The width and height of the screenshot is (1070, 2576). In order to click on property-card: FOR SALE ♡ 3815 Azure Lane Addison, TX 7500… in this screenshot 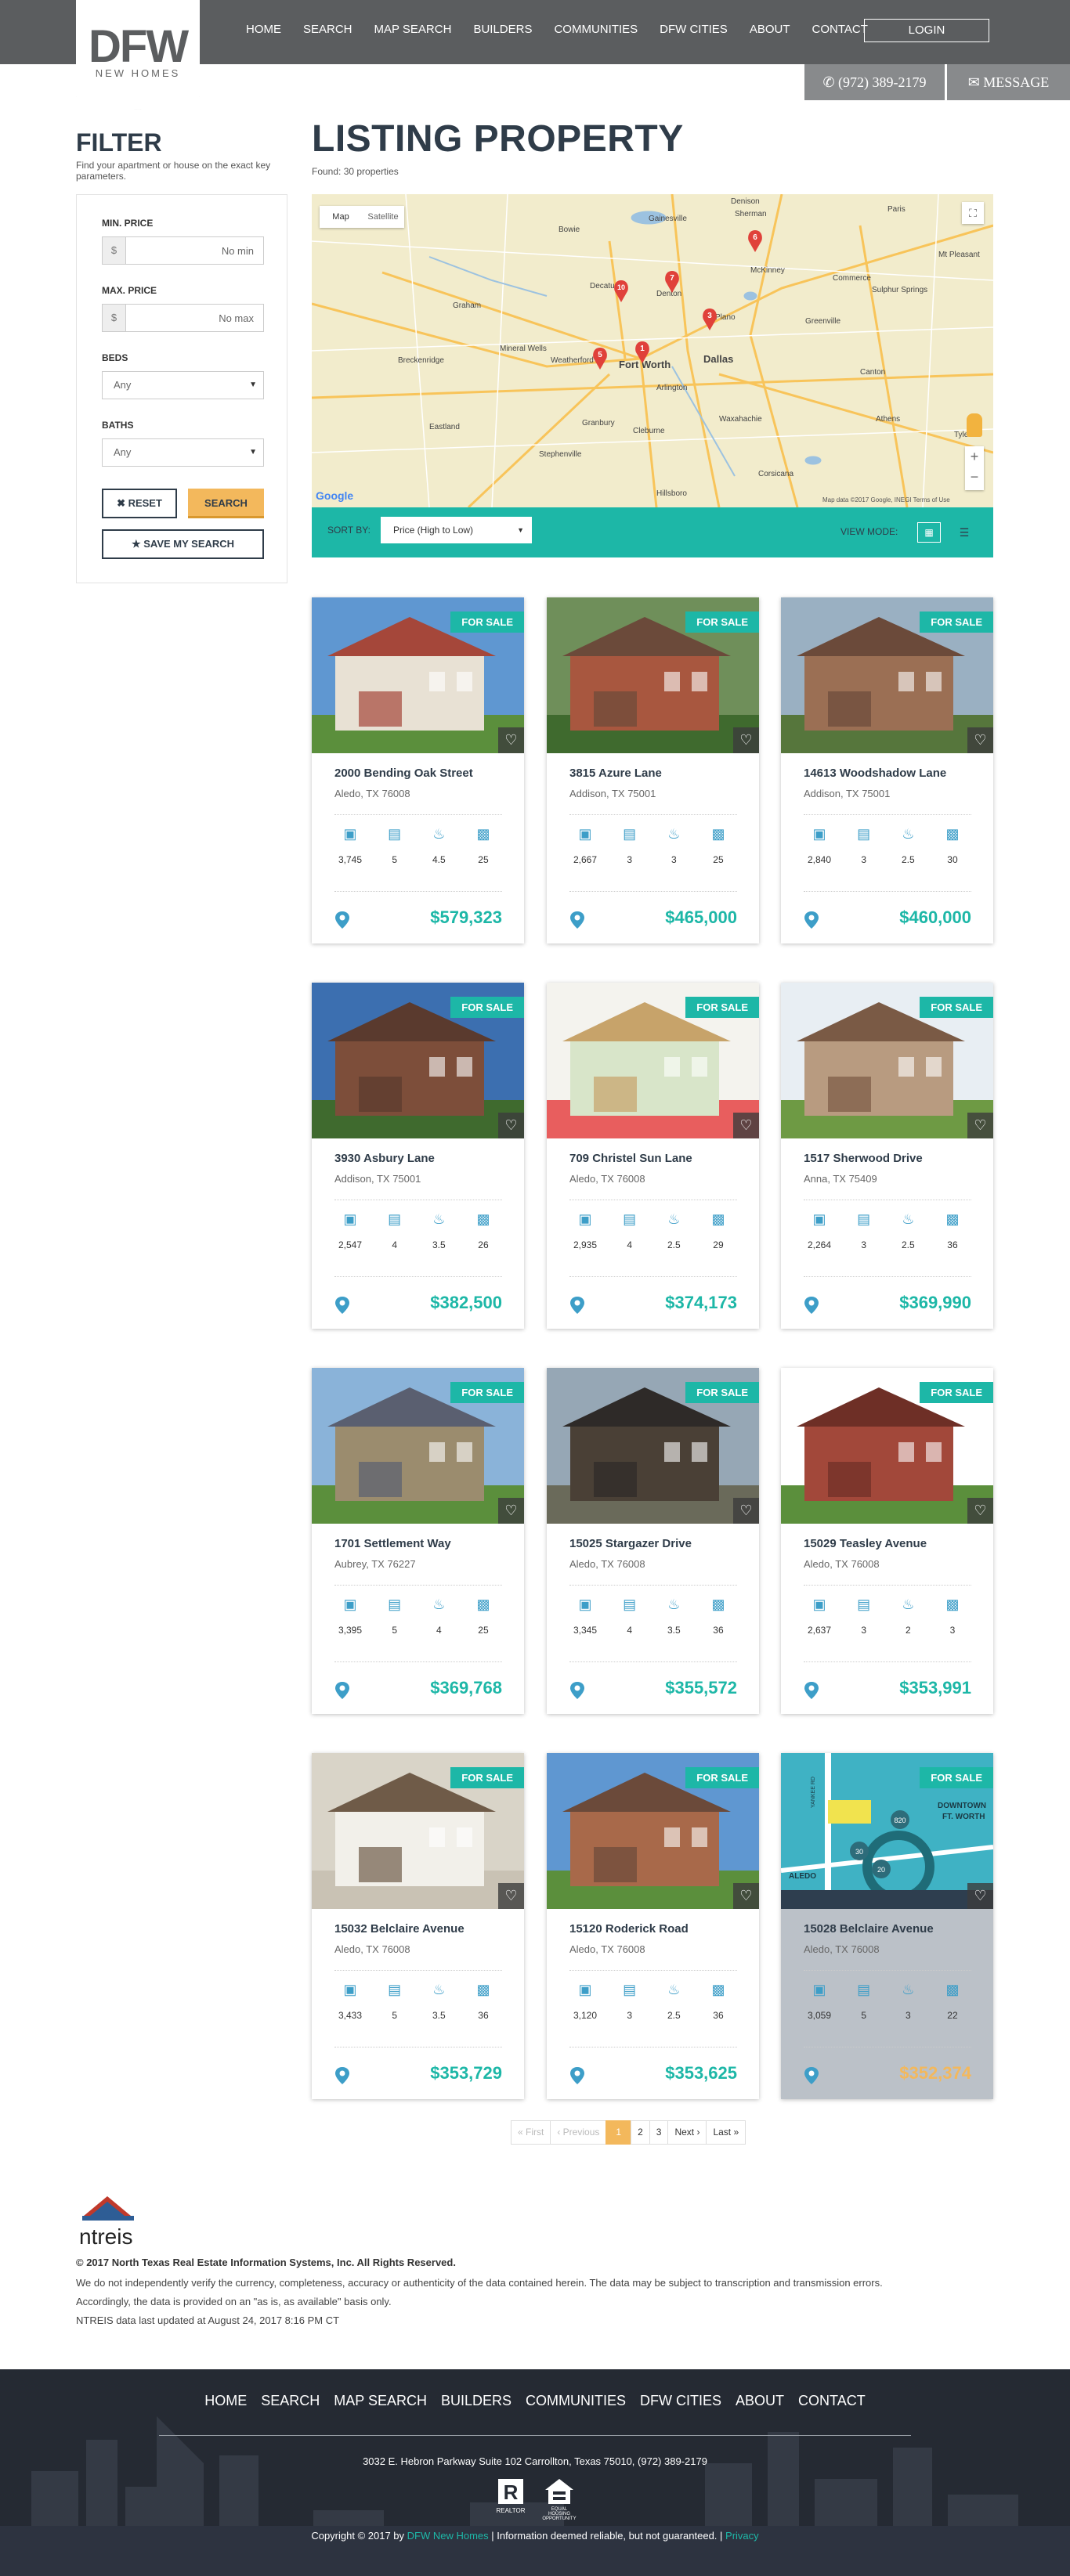, I will do `click(653, 770)`.